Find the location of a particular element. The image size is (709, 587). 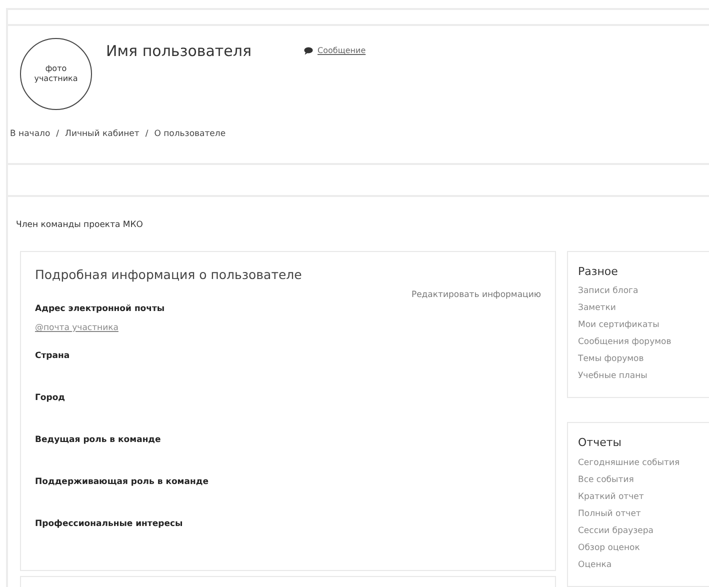

field-label: Поддерживающая роль в команде is located at coordinates (122, 482).